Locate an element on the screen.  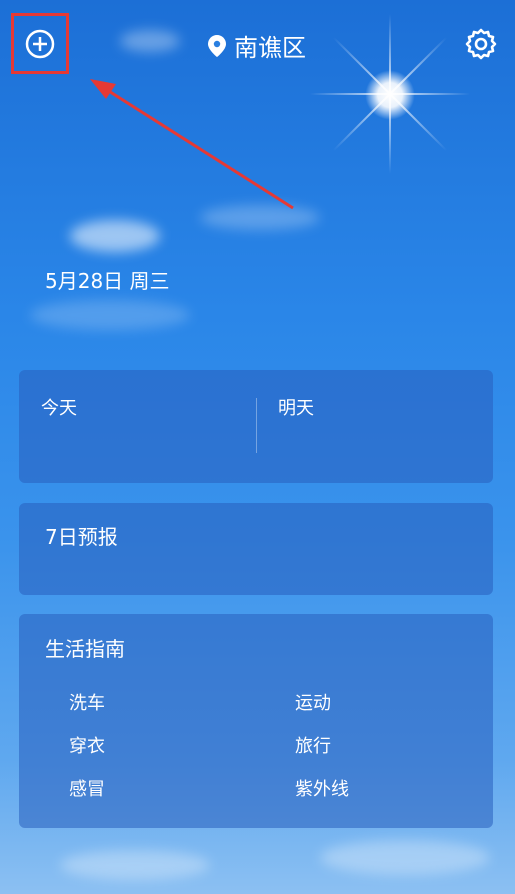
add-city-button is located at coordinates (40, 43).